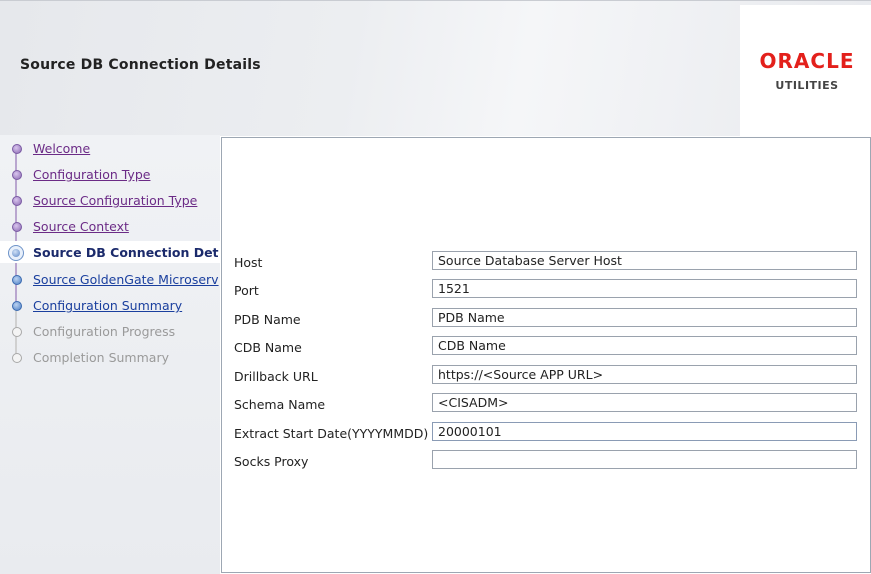 The height and width of the screenshot is (574, 871). What do you see at coordinates (644, 345) in the screenshot?
I see `cdb-name-input` at bounding box center [644, 345].